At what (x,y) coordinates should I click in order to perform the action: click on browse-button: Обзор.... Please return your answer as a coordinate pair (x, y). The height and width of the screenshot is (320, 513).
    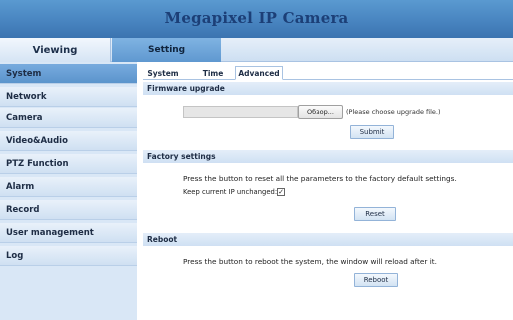
    Looking at the image, I should click on (320, 112).